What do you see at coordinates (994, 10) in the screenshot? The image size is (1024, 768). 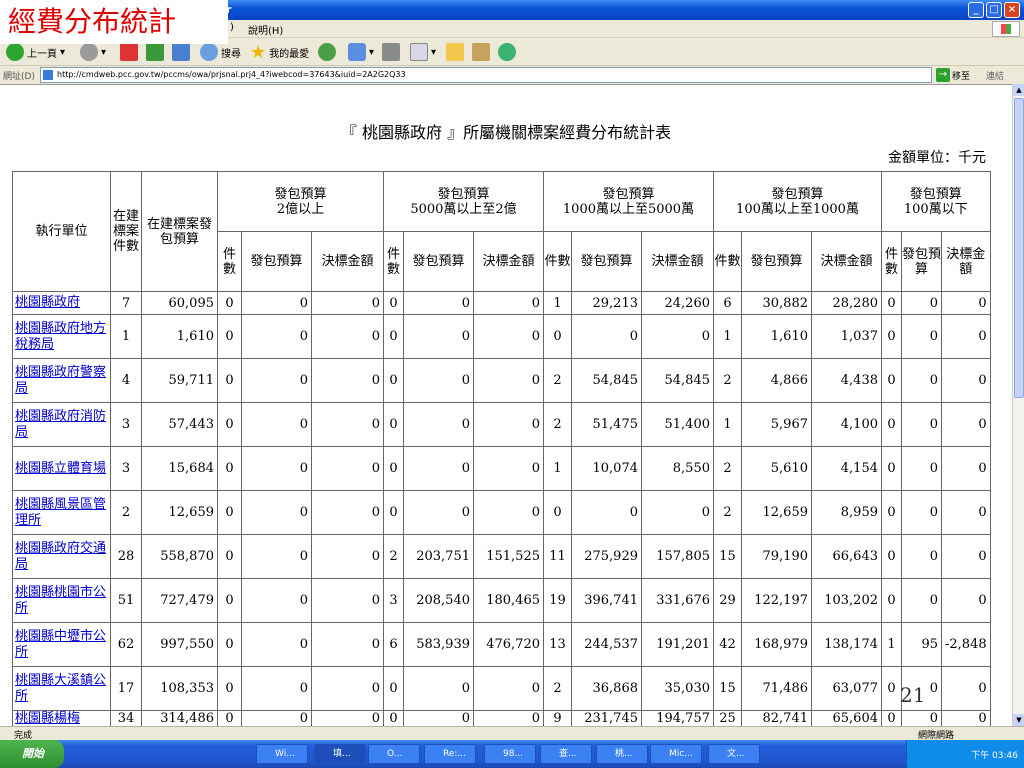 I see `maximize-button: □` at bounding box center [994, 10].